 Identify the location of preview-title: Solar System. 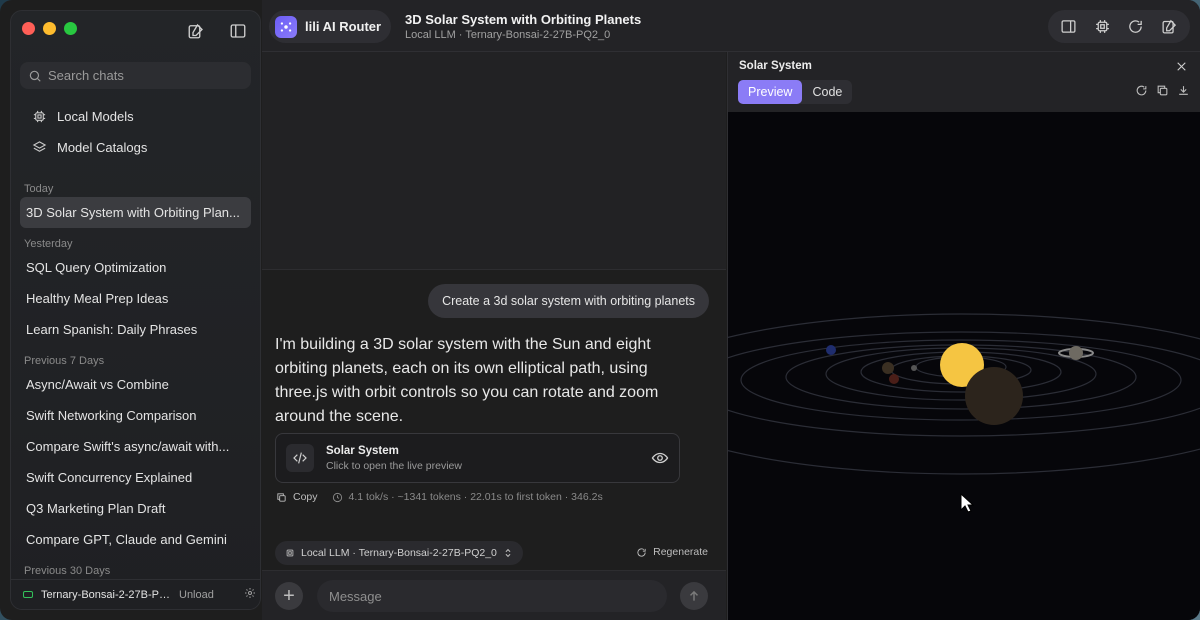
(775, 66).